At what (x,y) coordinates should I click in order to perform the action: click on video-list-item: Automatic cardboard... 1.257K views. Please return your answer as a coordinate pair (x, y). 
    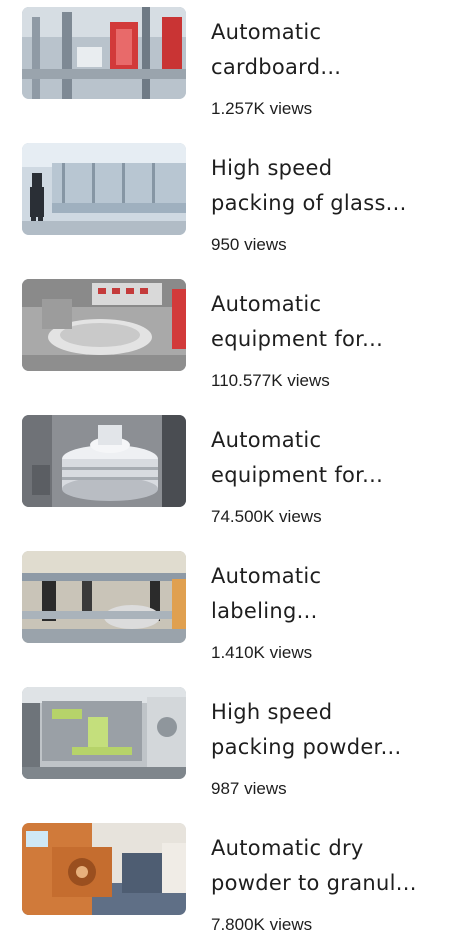
    Looking at the image, I should click on (230, 62).